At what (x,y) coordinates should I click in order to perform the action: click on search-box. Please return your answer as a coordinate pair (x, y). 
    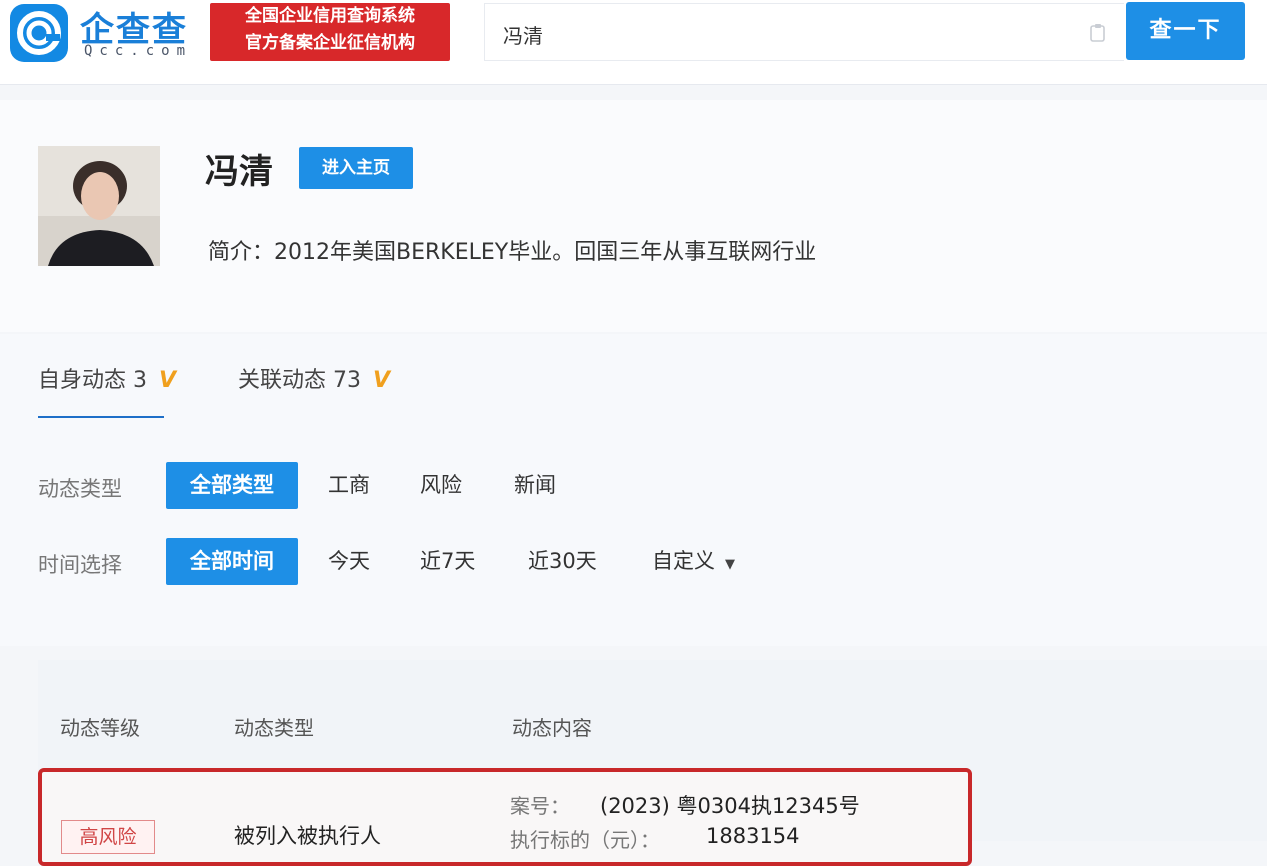
    Looking at the image, I should click on (804, 32).